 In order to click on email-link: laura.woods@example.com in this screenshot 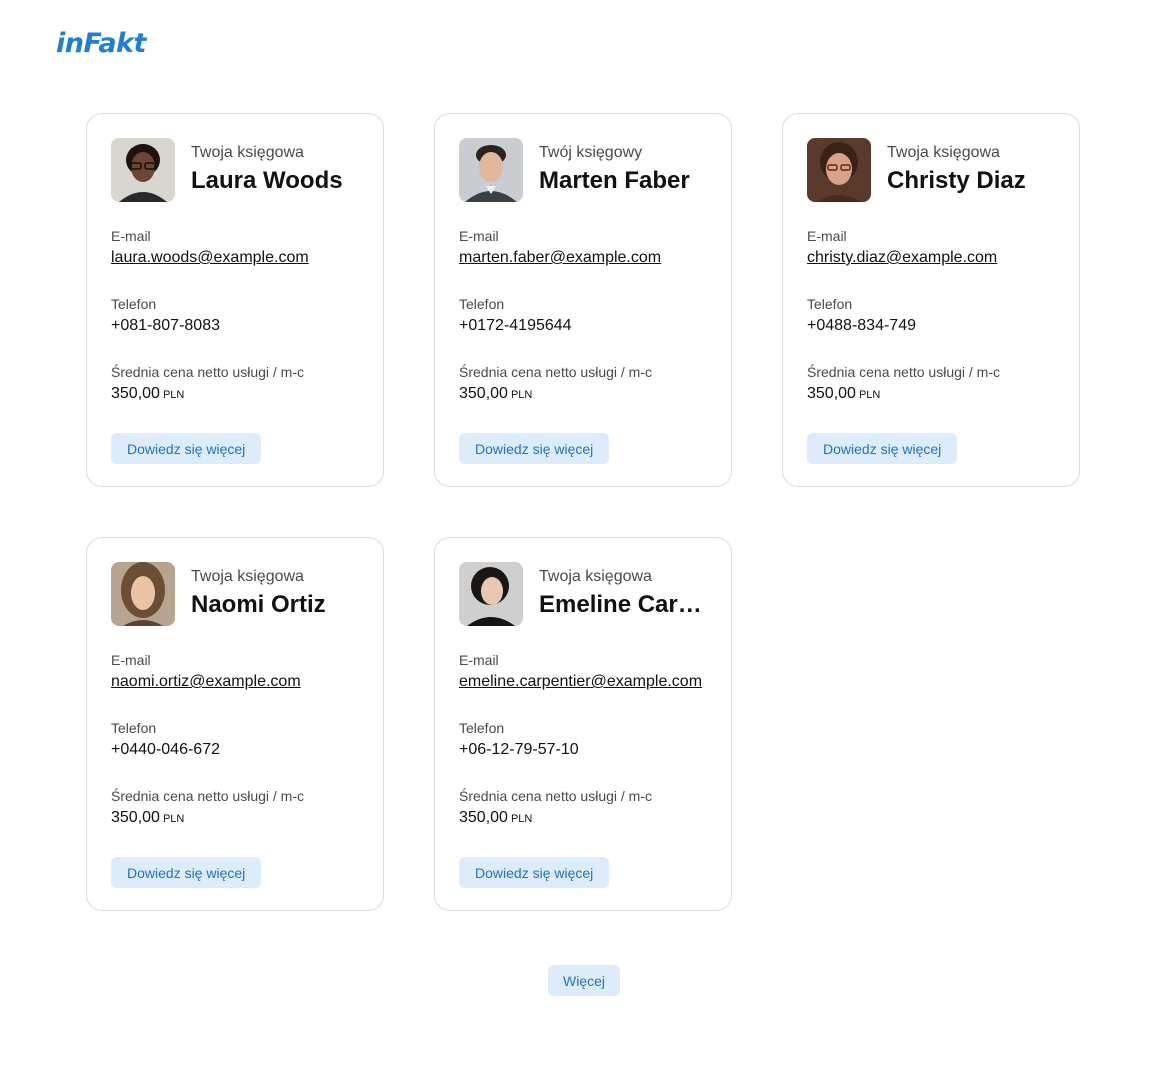, I will do `click(210, 257)`.